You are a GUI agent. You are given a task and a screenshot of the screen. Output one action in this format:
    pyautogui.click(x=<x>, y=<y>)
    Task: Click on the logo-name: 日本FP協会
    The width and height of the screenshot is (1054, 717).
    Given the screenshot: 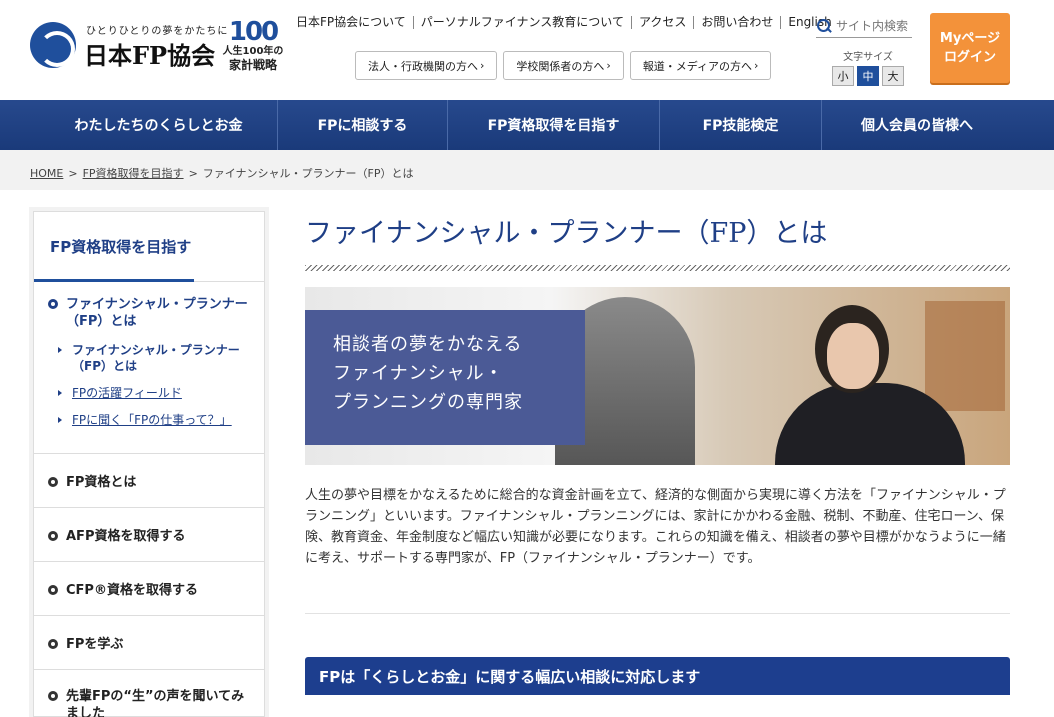 What is the action you would take?
    pyautogui.click(x=150, y=55)
    